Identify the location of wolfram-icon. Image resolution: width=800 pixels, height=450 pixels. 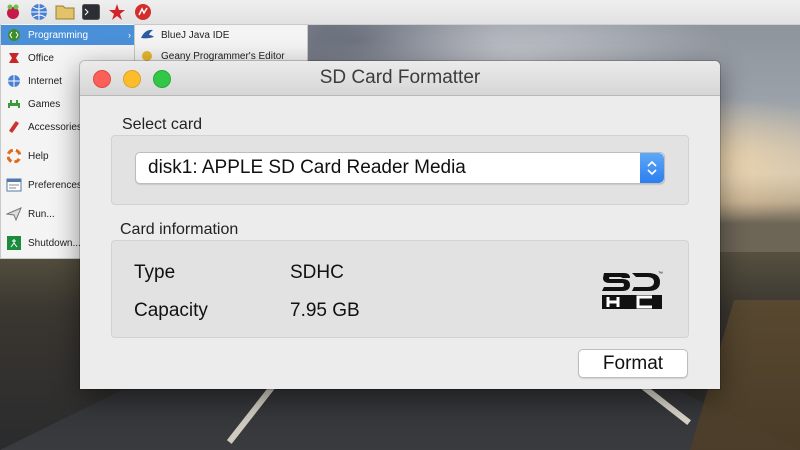
(143, 12).